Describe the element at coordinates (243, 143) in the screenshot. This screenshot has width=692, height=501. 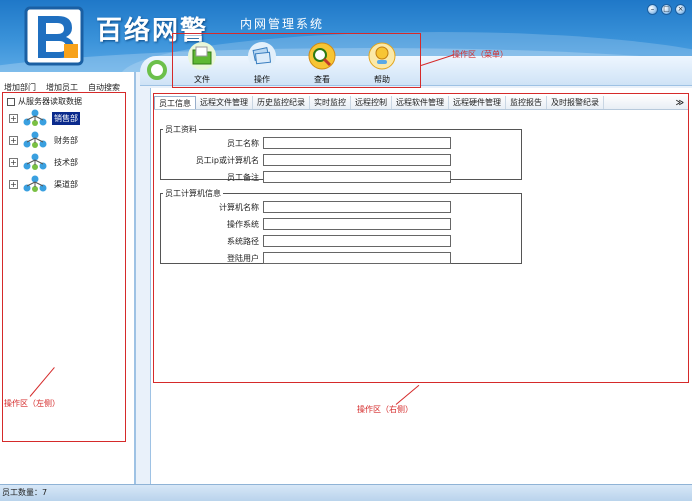
I see `field-label: 员工名称` at that location.